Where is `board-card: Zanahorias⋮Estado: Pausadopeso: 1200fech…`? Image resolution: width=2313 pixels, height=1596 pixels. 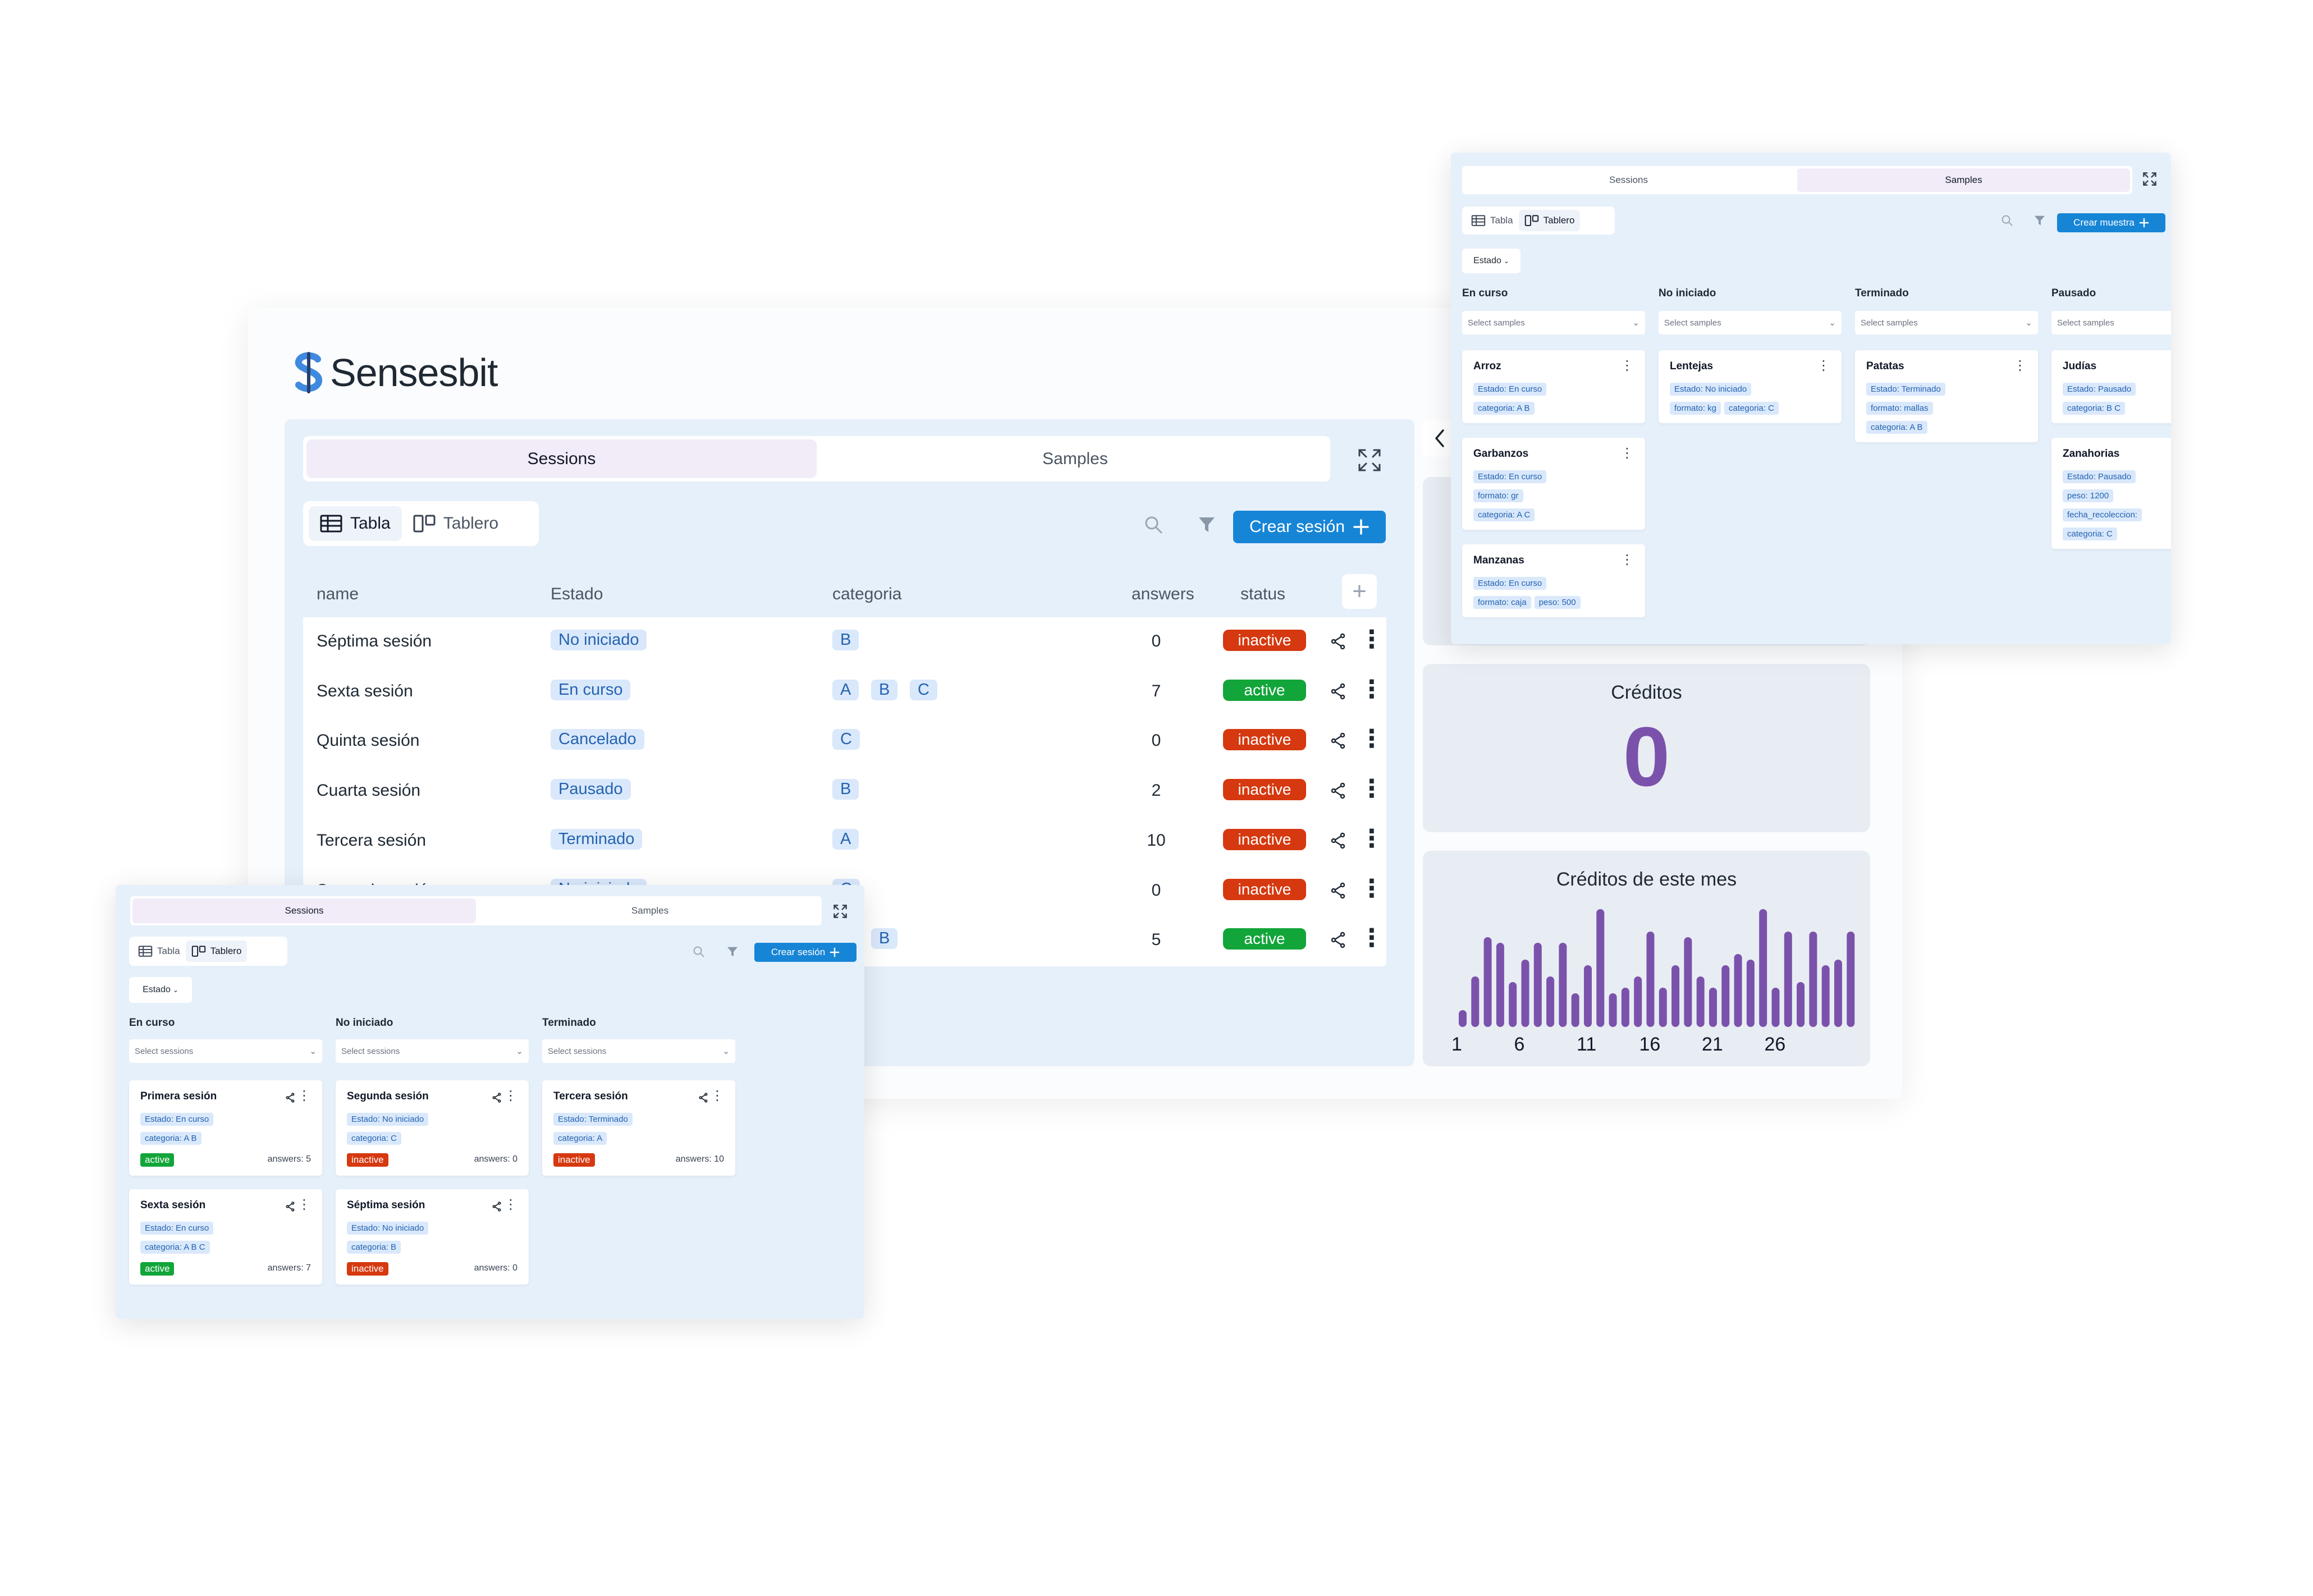 board-card: Zanahorias⋮Estado: Pausadopeso: 1200fech… is located at coordinates (2111, 493).